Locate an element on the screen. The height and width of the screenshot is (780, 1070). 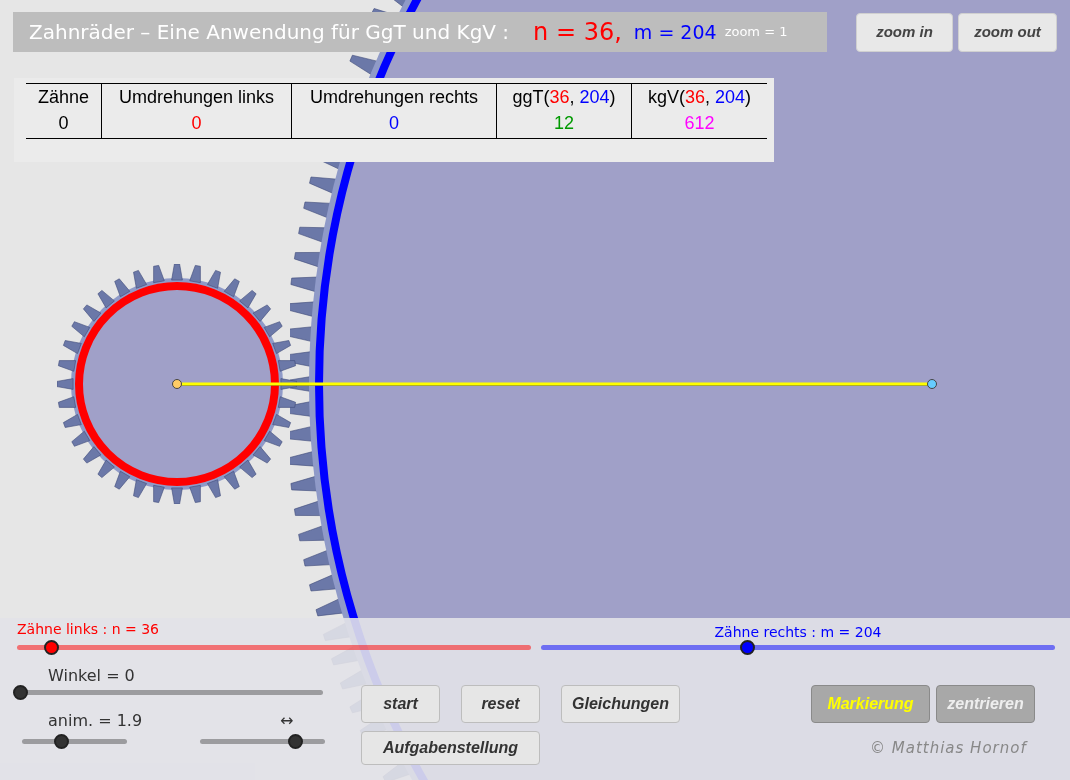
action-button: Gleichungen is located at coordinates (620, 704).